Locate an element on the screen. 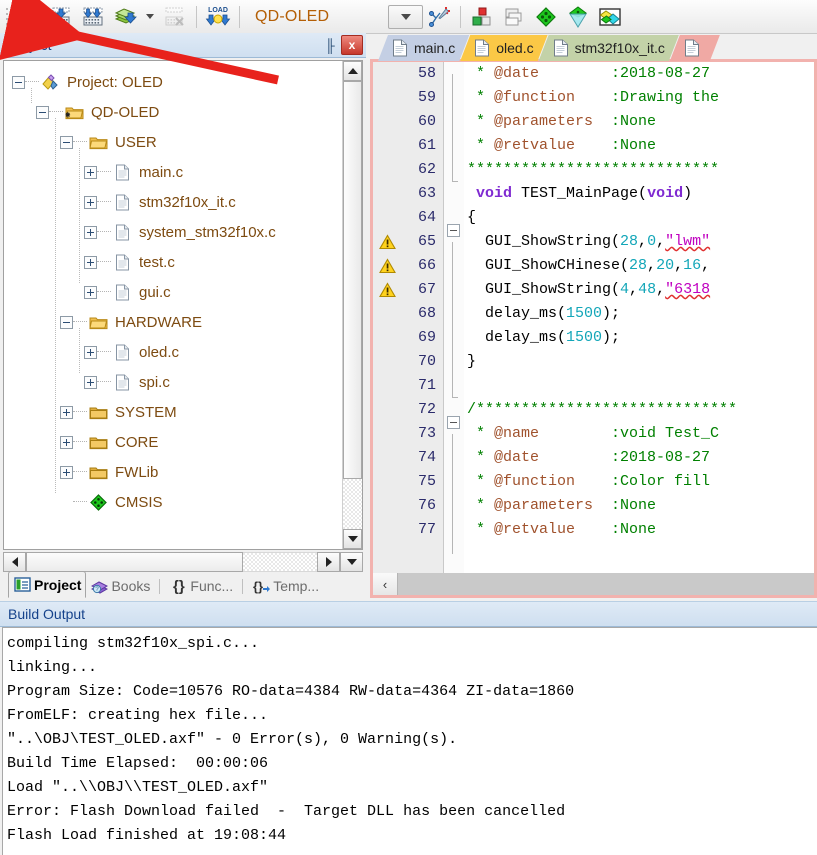  code-line: 68 delay_ms(1500); is located at coordinates (593, 320).